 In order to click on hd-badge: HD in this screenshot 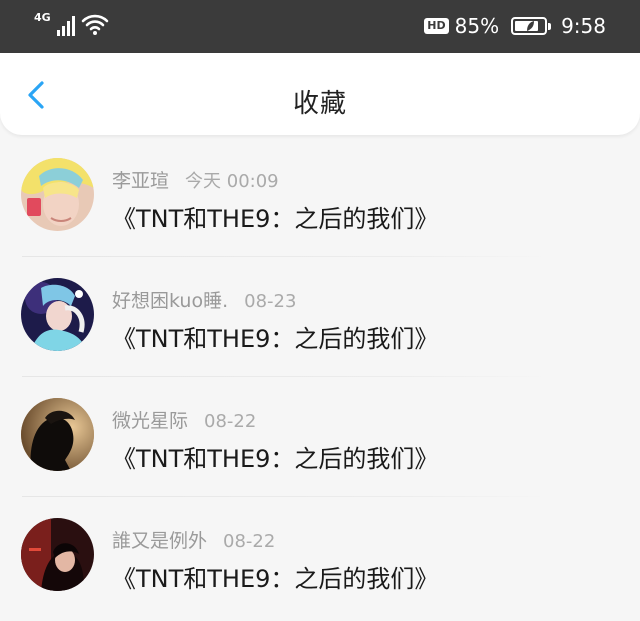, I will do `click(436, 26)`.